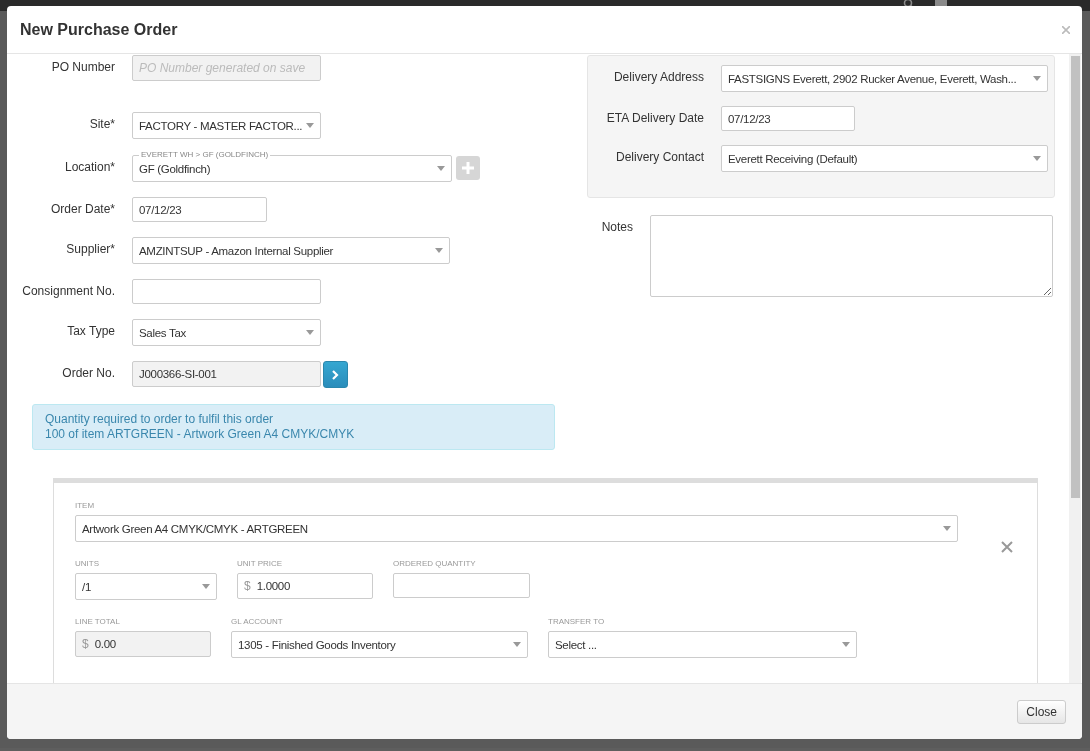  I want to click on add-button, so click(468, 168).